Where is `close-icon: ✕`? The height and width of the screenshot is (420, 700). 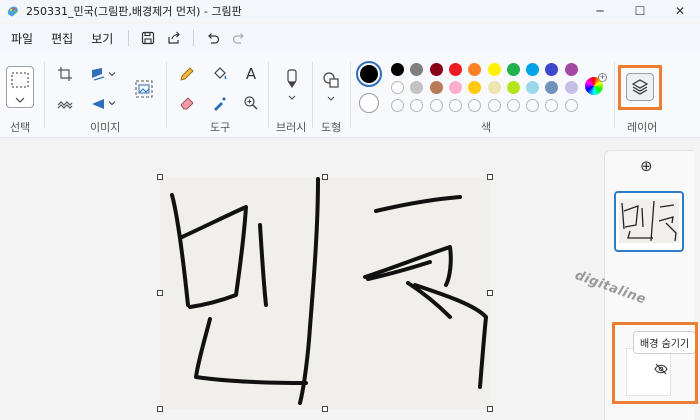 close-icon: ✕ is located at coordinates (680, 11).